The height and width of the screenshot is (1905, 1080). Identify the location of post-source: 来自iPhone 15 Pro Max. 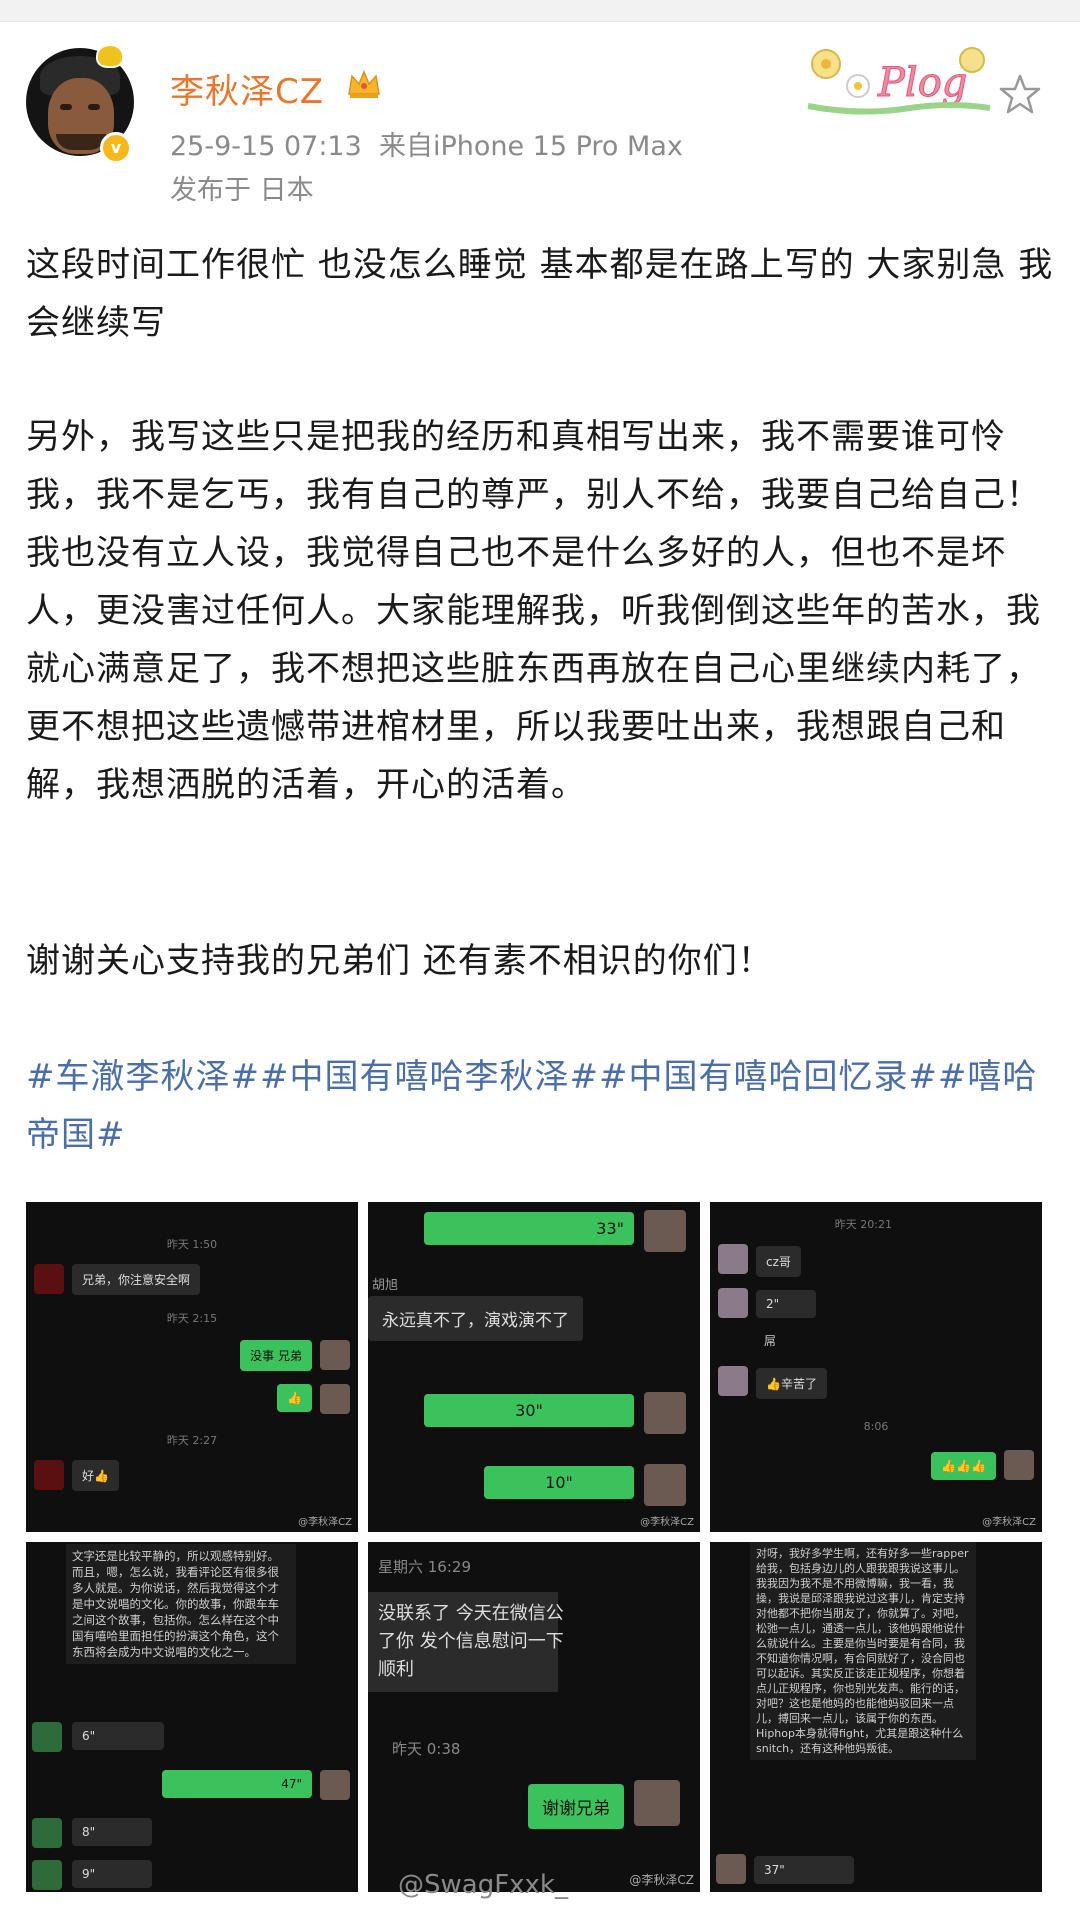
(530, 146).